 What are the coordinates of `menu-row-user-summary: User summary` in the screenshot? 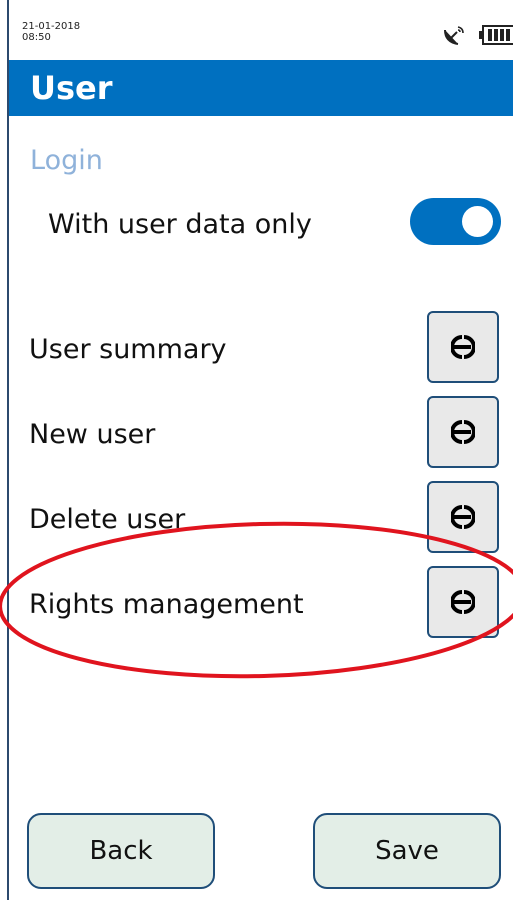 It's located at (261, 350).